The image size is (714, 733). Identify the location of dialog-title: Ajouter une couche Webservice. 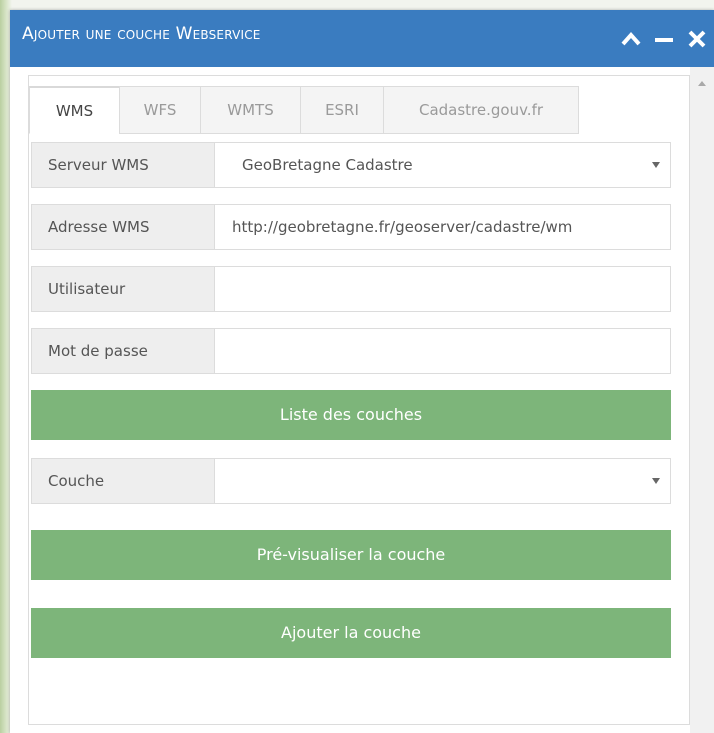
(141, 34).